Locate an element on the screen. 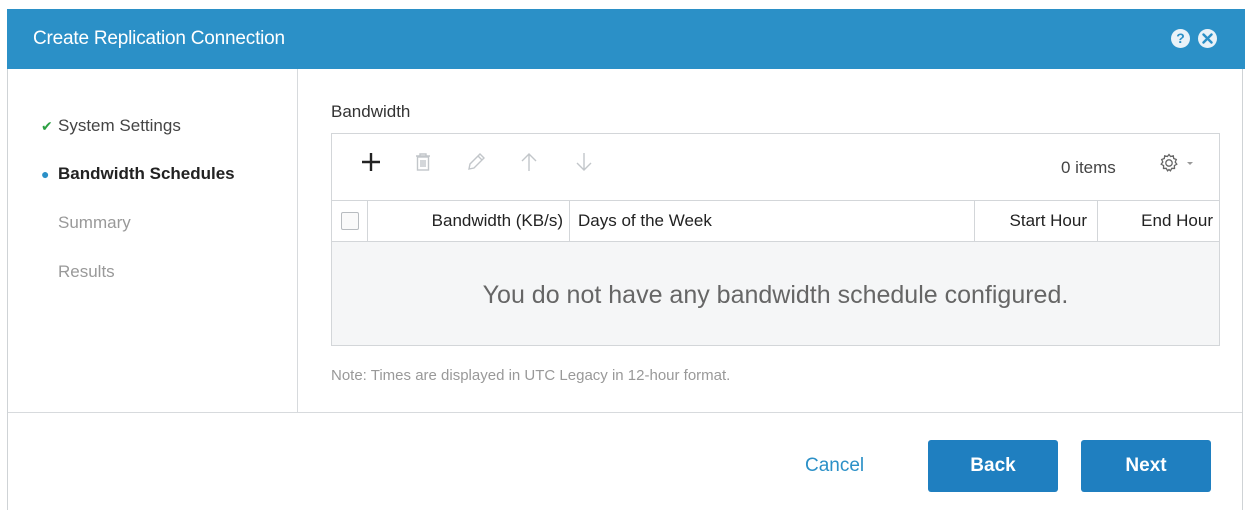  step-bandwidth-schedules: ● Bandwidth Schedules is located at coordinates (138, 174).